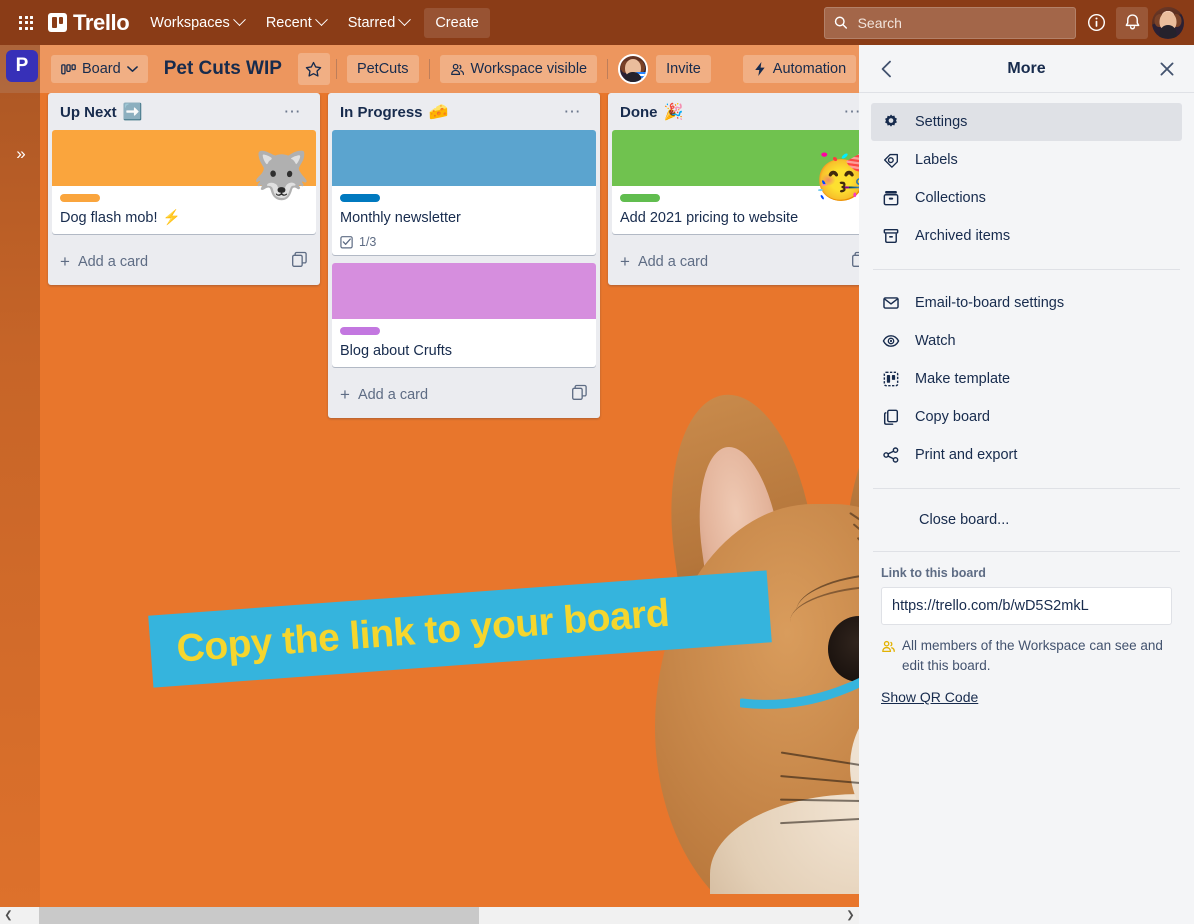 Image resolution: width=1194 pixels, height=924 pixels. I want to click on card-title: Monthly newsletter, so click(464, 218).